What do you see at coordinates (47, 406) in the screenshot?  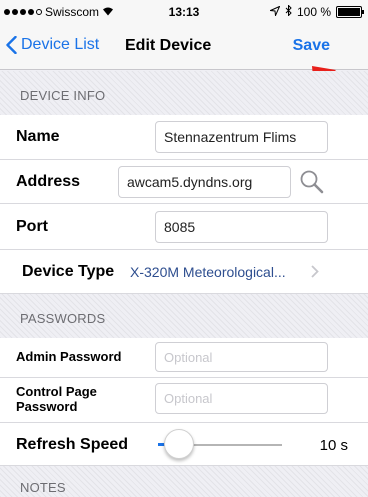 I see `control-password-label-line2: Password` at bounding box center [47, 406].